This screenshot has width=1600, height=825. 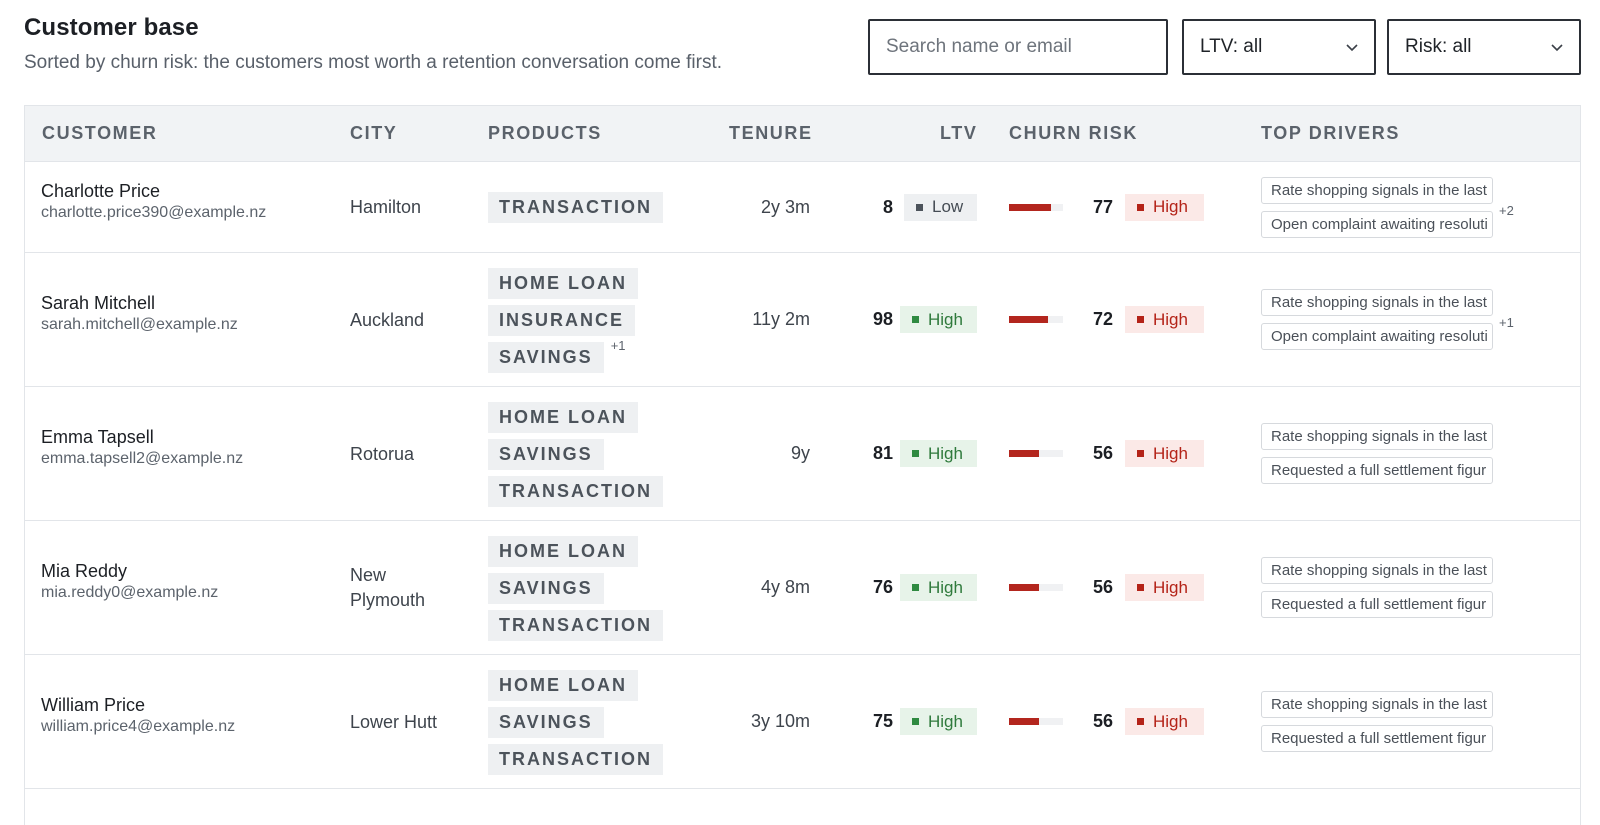 What do you see at coordinates (1484, 47) in the screenshot?
I see `risk-filter-select: Risk: all` at bounding box center [1484, 47].